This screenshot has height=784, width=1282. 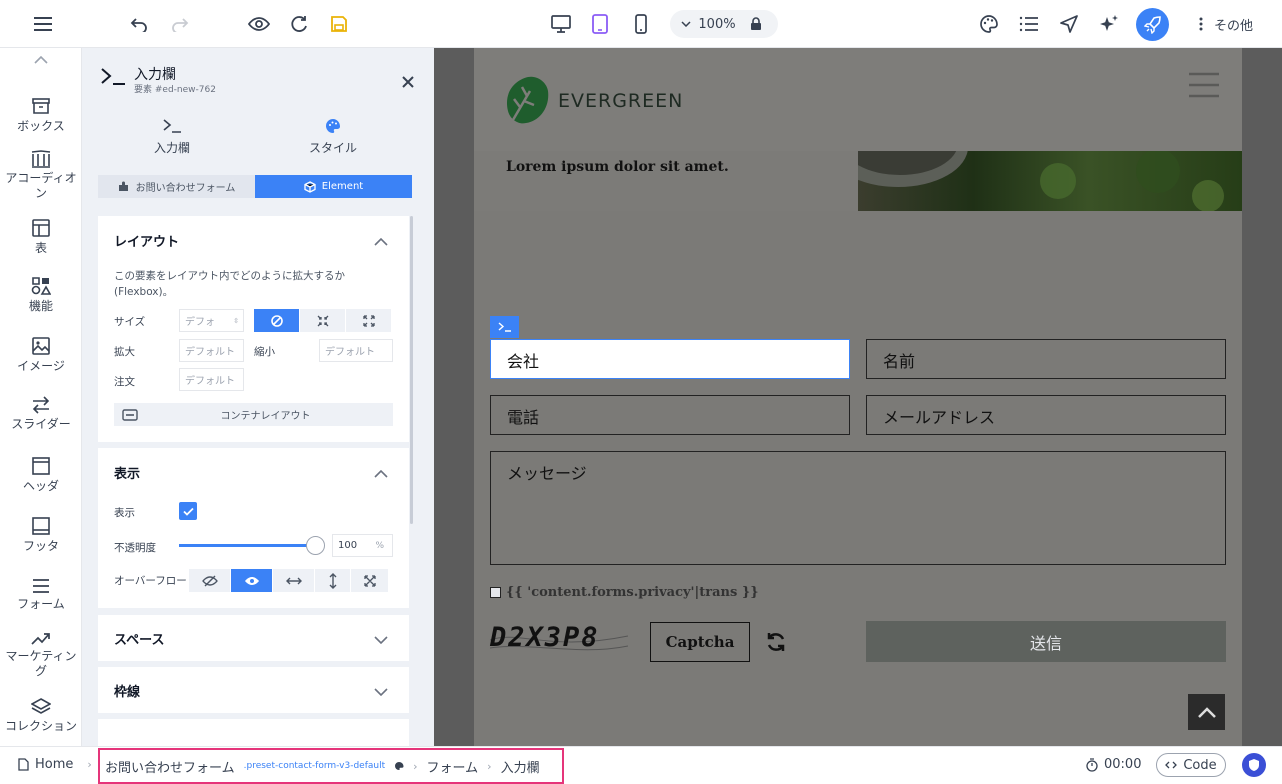 What do you see at coordinates (670, 359) in the screenshot?
I see `company-field: 会社` at bounding box center [670, 359].